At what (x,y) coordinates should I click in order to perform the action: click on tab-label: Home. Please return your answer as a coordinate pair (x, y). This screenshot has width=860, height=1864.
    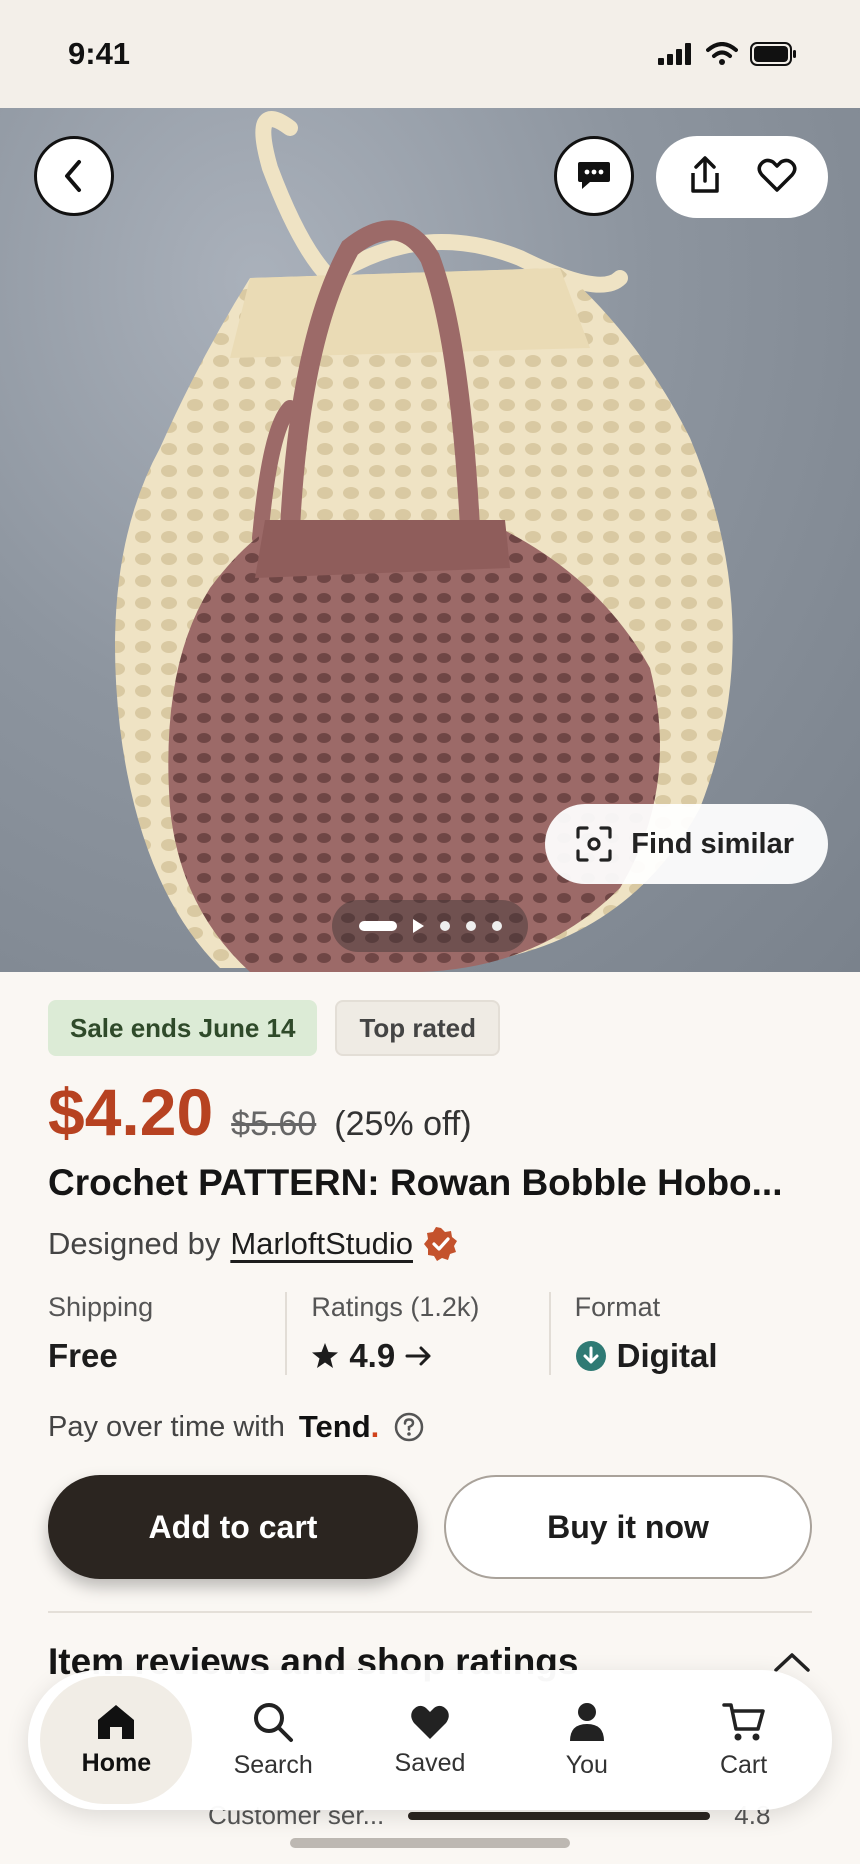
    Looking at the image, I should click on (116, 1762).